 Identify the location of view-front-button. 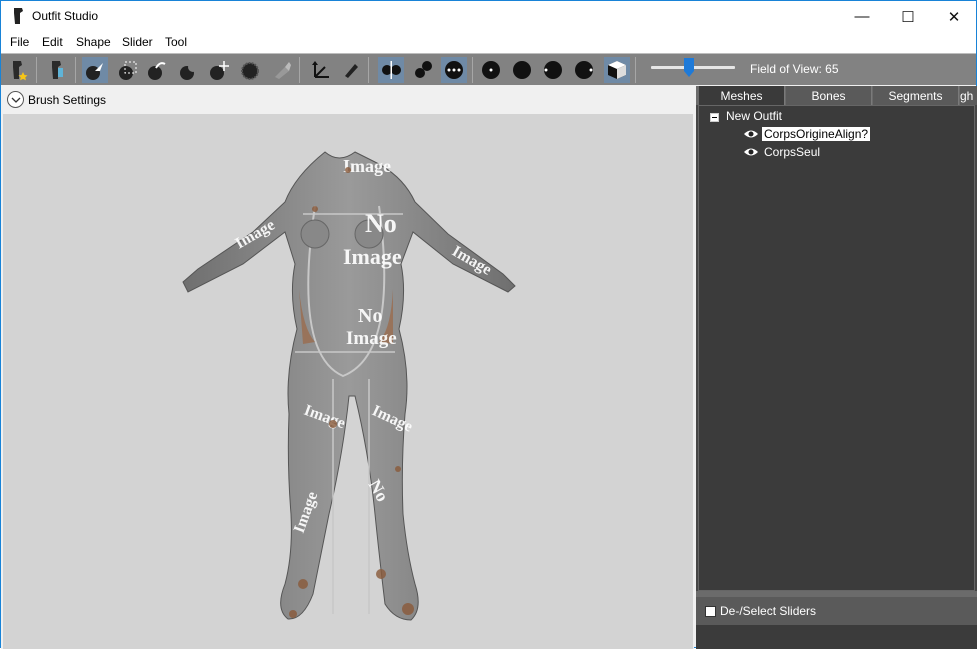
(491, 70).